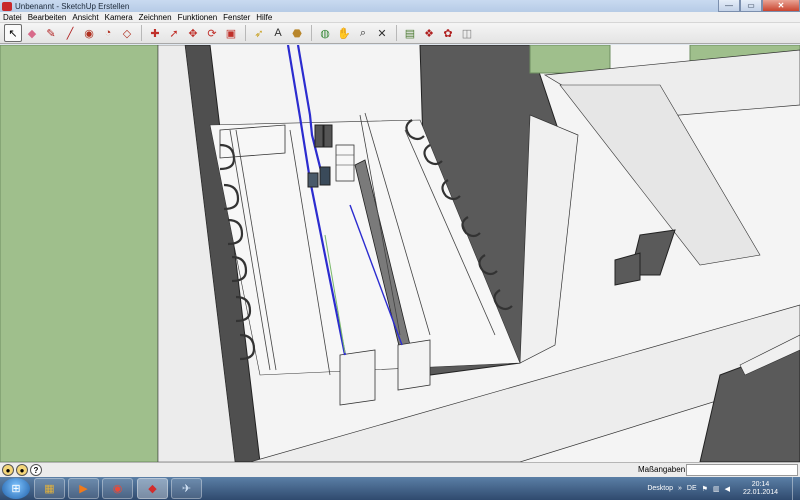 This screenshot has height=500, width=800. What do you see at coordinates (325, 33) in the screenshot?
I see `orbit-tool-icon: ◍` at bounding box center [325, 33].